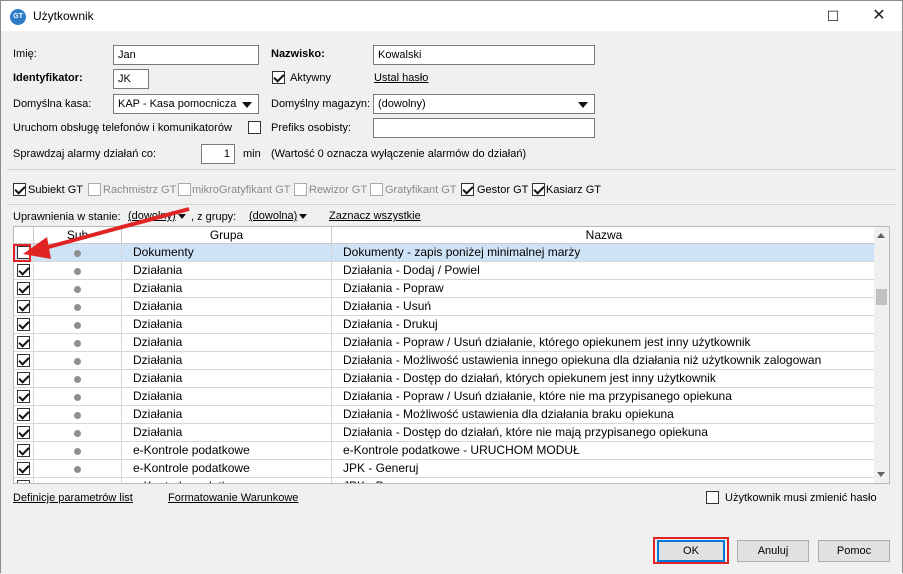  I want to click on grupa-dropdown: (dowolna), so click(273, 216).